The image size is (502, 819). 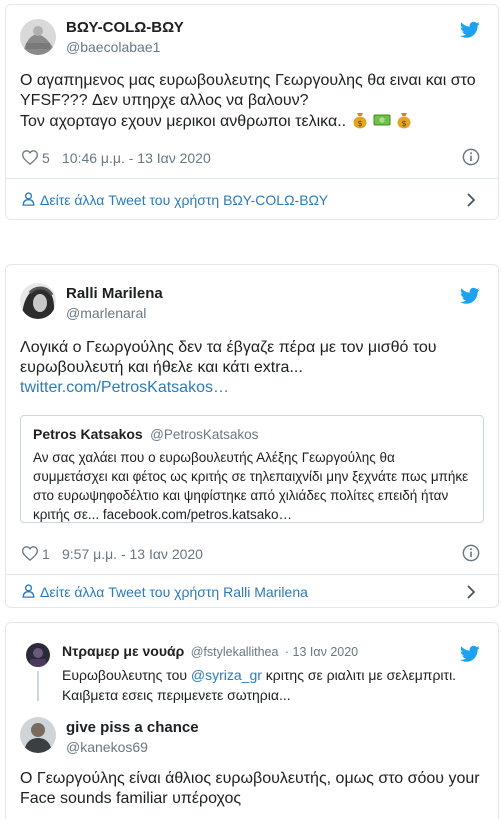 What do you see at coordinates (88, 434) in the screenshot?
I see `quoted-display-name: Petros Katsakos` at bounding box center [88, 434].